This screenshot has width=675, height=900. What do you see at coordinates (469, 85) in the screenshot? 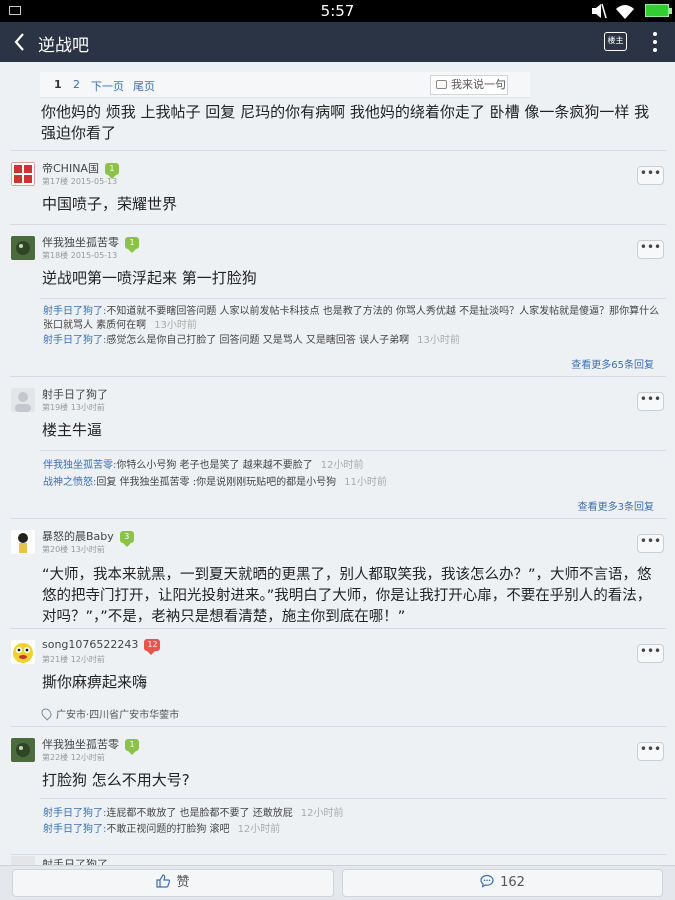
I see `reply-button: 我来说一句` at bounding box center [469, 85].